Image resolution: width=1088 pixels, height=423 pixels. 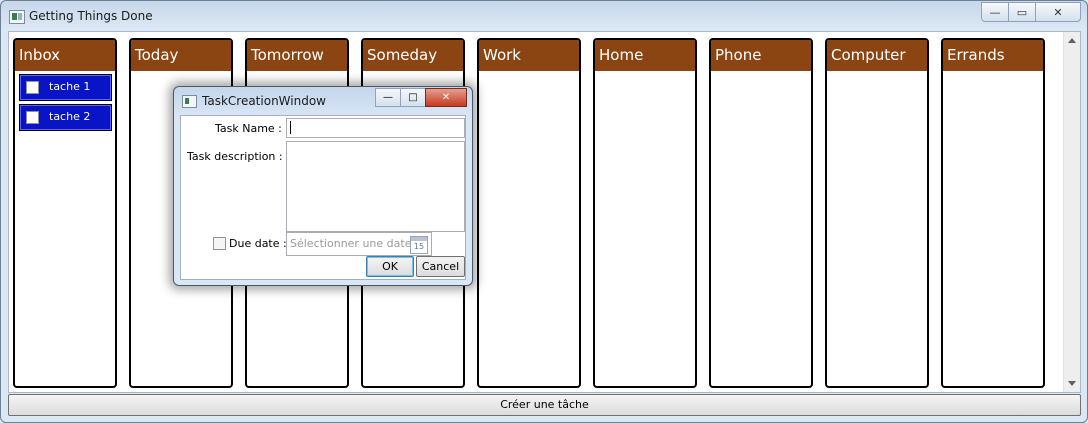 I want to click on column-errands: Errands, so click(x=993, y=213).